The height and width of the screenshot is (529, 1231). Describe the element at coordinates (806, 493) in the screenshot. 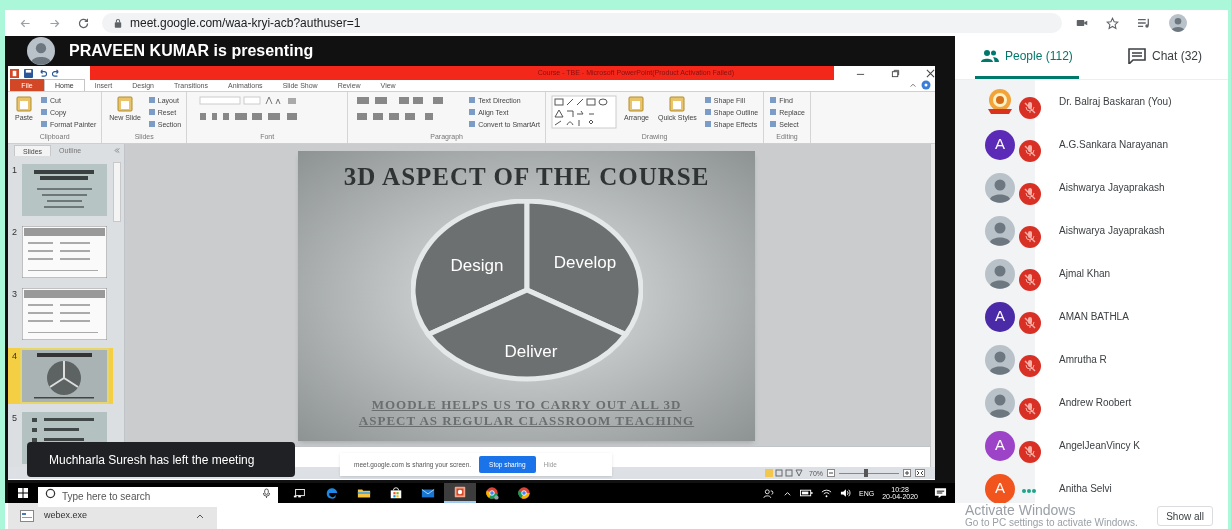

I see `battery-icon` at that location.